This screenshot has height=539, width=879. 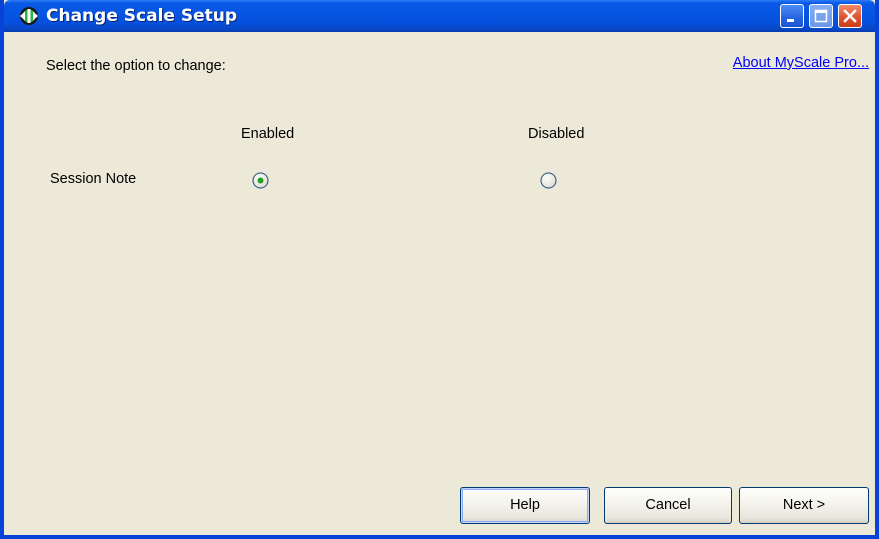 I want to click on close-button, so click(x=850, y=16).